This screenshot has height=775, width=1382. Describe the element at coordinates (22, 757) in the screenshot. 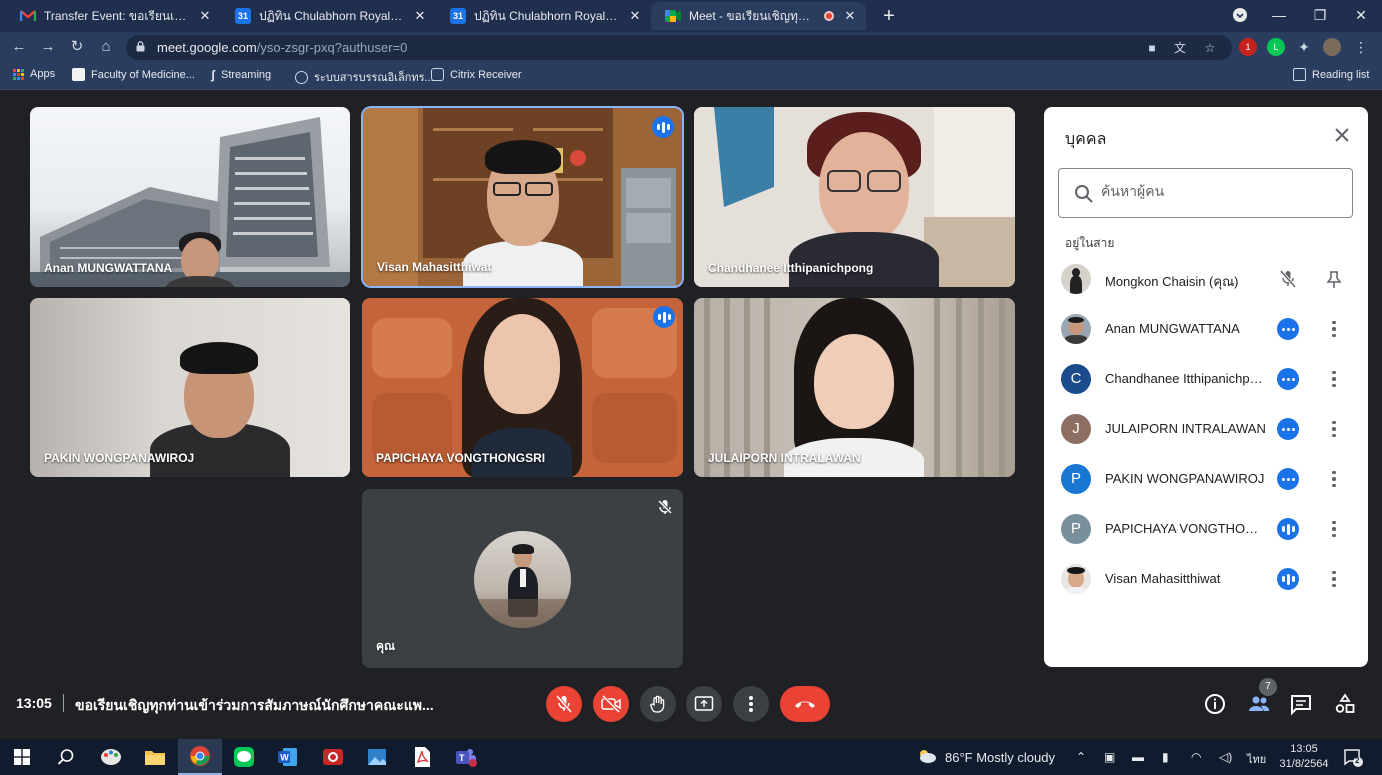

I see `windows-start-icon` at that location.